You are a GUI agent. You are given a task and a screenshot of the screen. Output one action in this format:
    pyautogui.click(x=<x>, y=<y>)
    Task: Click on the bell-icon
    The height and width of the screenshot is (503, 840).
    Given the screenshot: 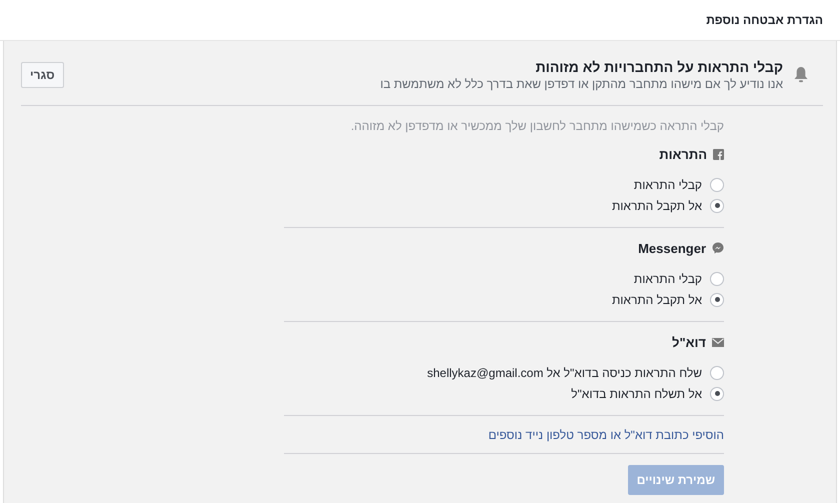 What is the action you would take?
    pyautogui.click(x=801, y=75)
    